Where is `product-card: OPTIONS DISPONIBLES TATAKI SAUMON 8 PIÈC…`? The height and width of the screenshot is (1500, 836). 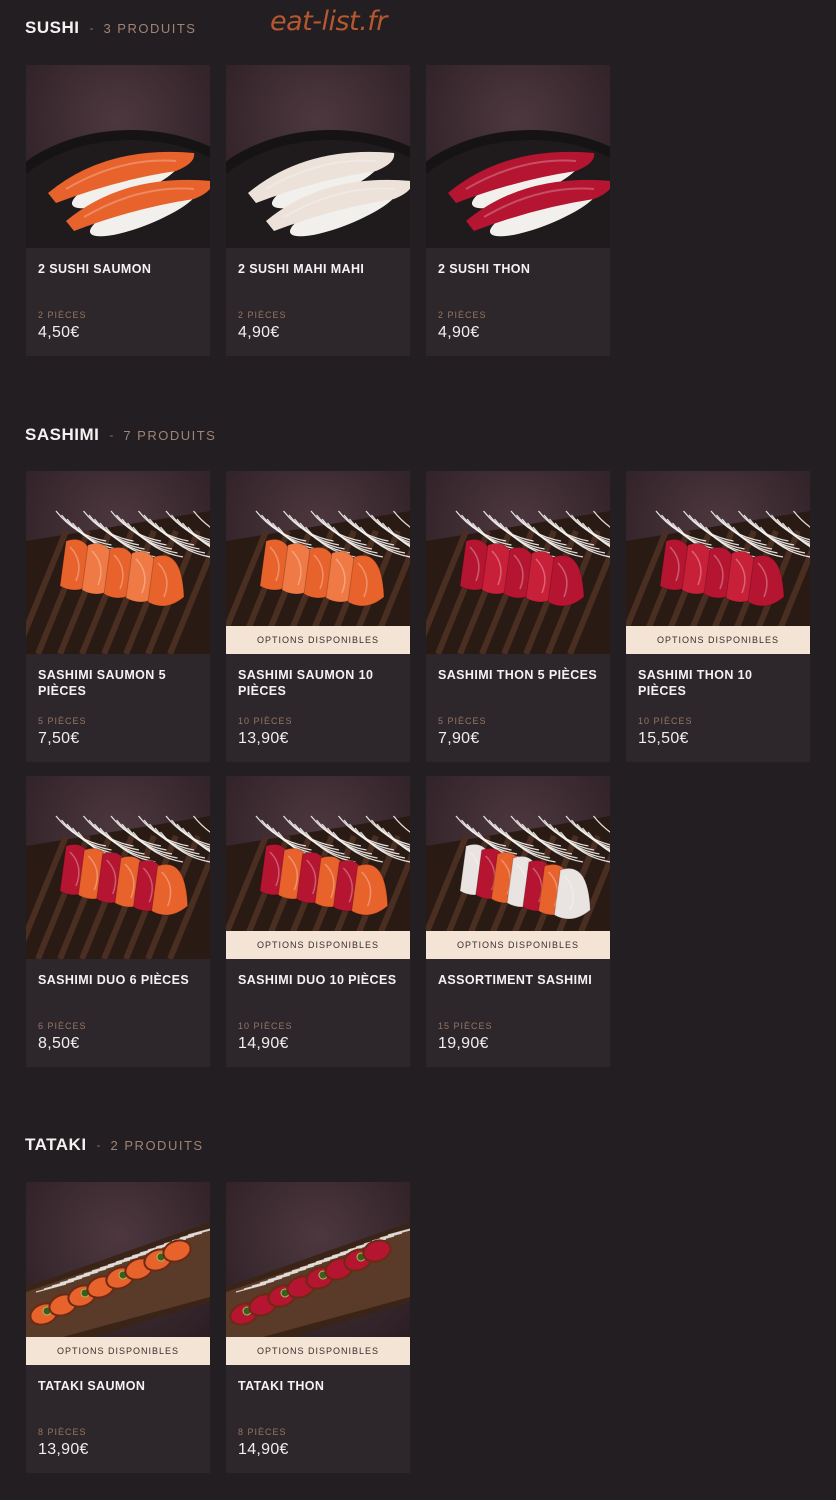
product-card: OPTIONS DISPONIBLES TATAKI SAUMON 8 PIÈC… is located at coordinates (118, 1327).